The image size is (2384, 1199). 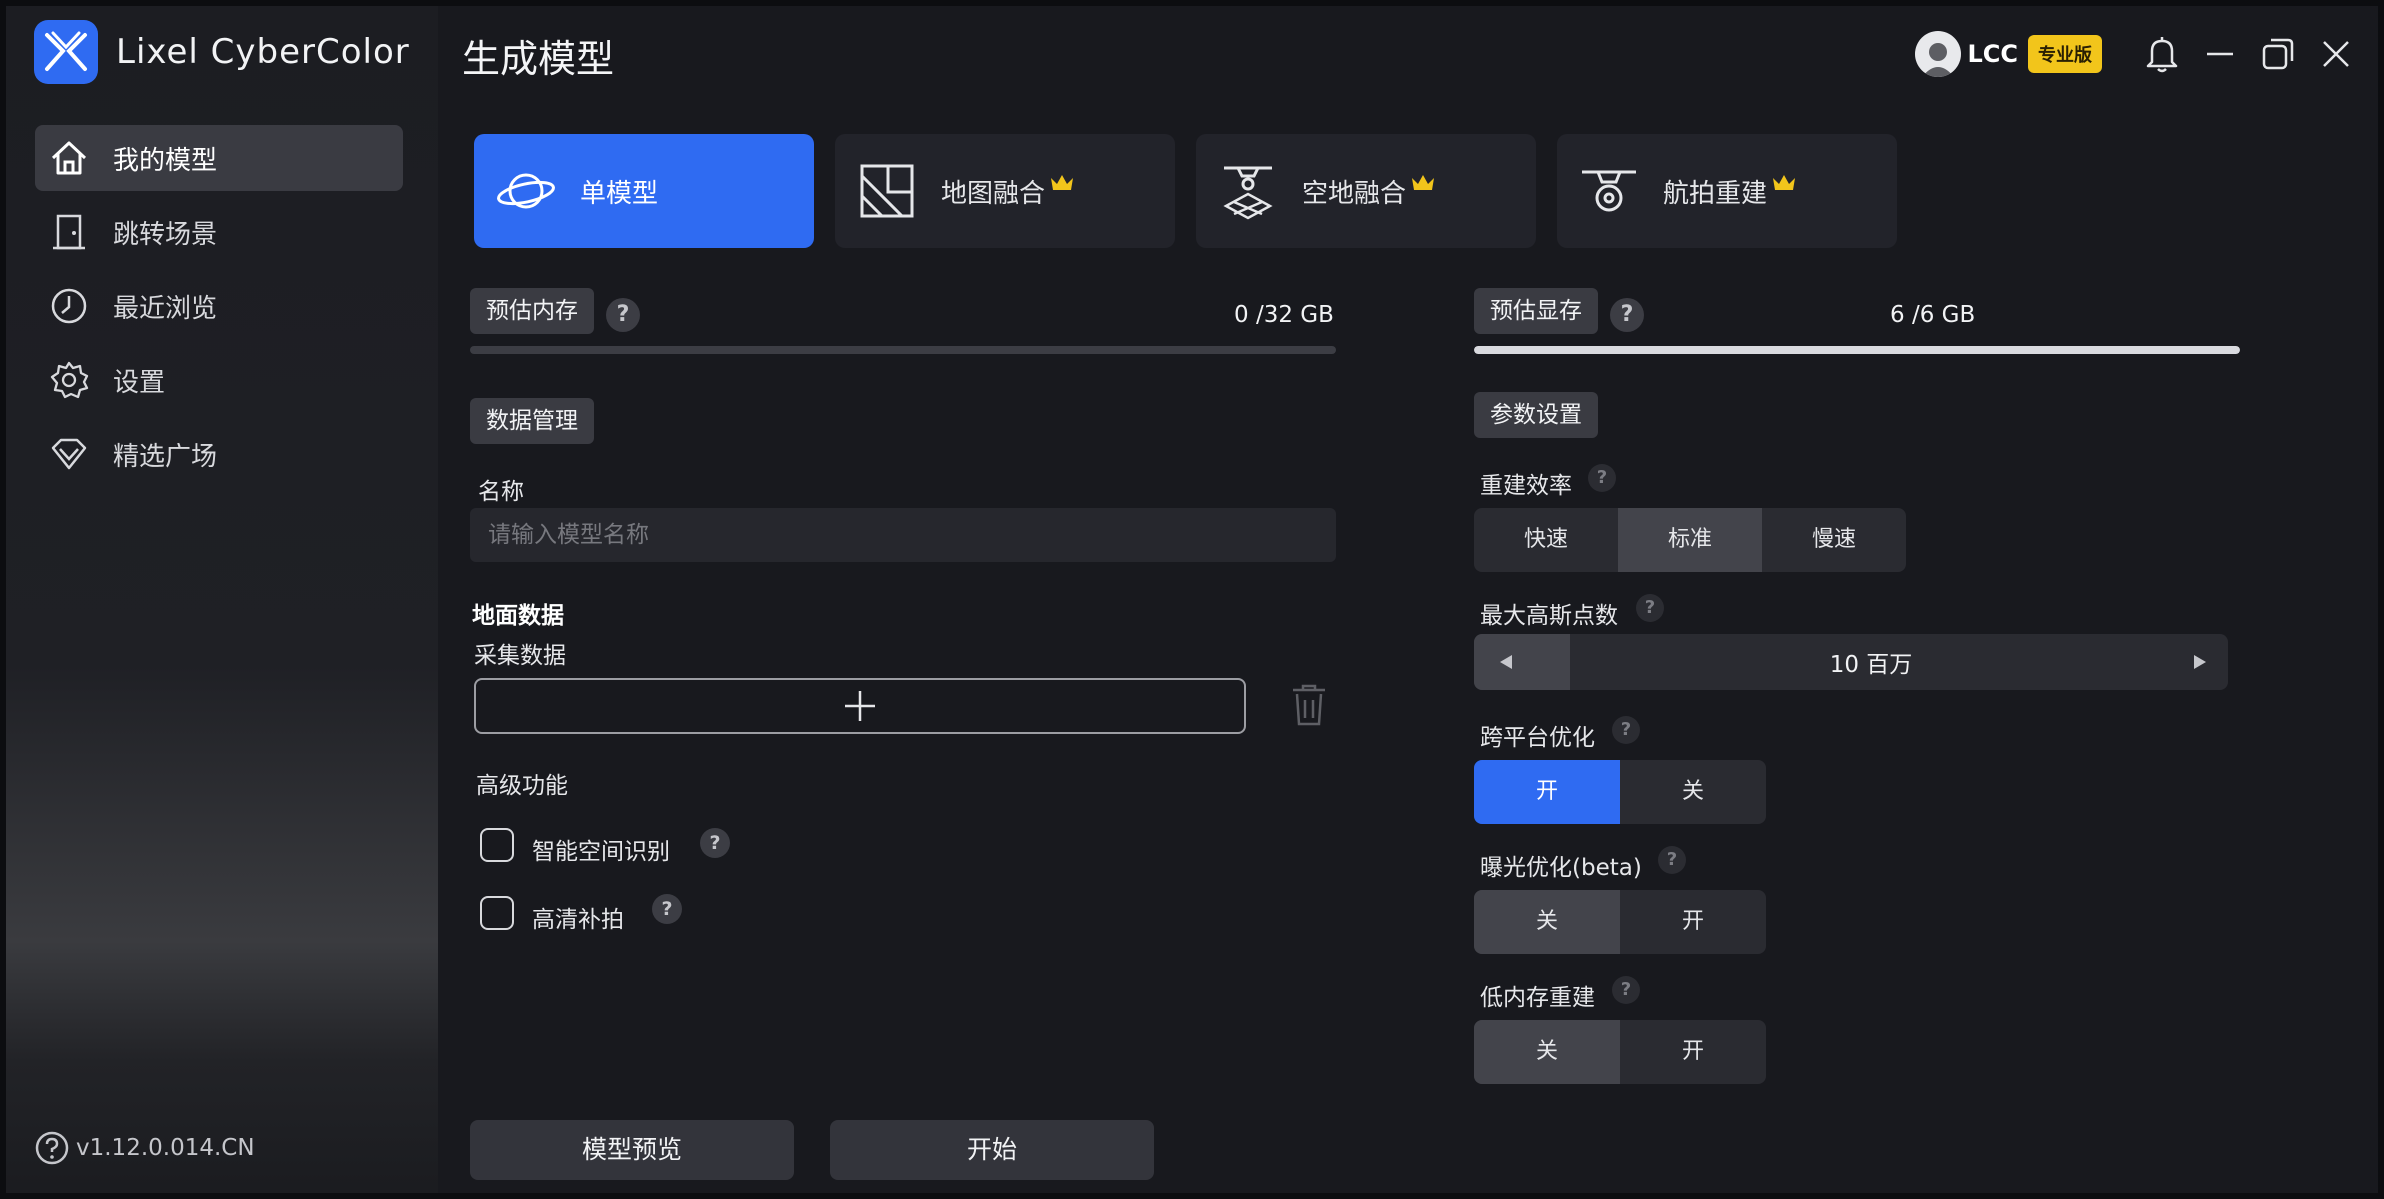 I want to click on model-name-input, so click(x=903, y=535).